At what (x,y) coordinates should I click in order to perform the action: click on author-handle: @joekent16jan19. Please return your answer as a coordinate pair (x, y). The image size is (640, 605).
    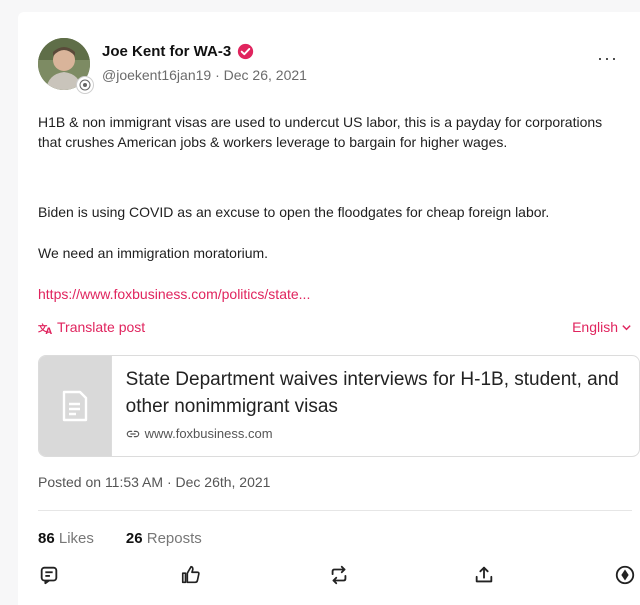
    Looking at the image, I should click on (156, 75).